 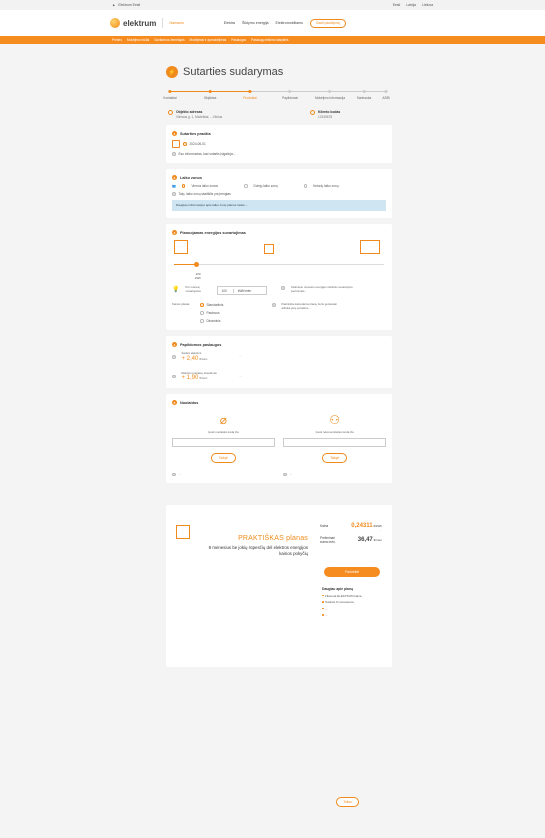 I want to click on plan-option-2: Dinaminis, so click(x=233, y=321).